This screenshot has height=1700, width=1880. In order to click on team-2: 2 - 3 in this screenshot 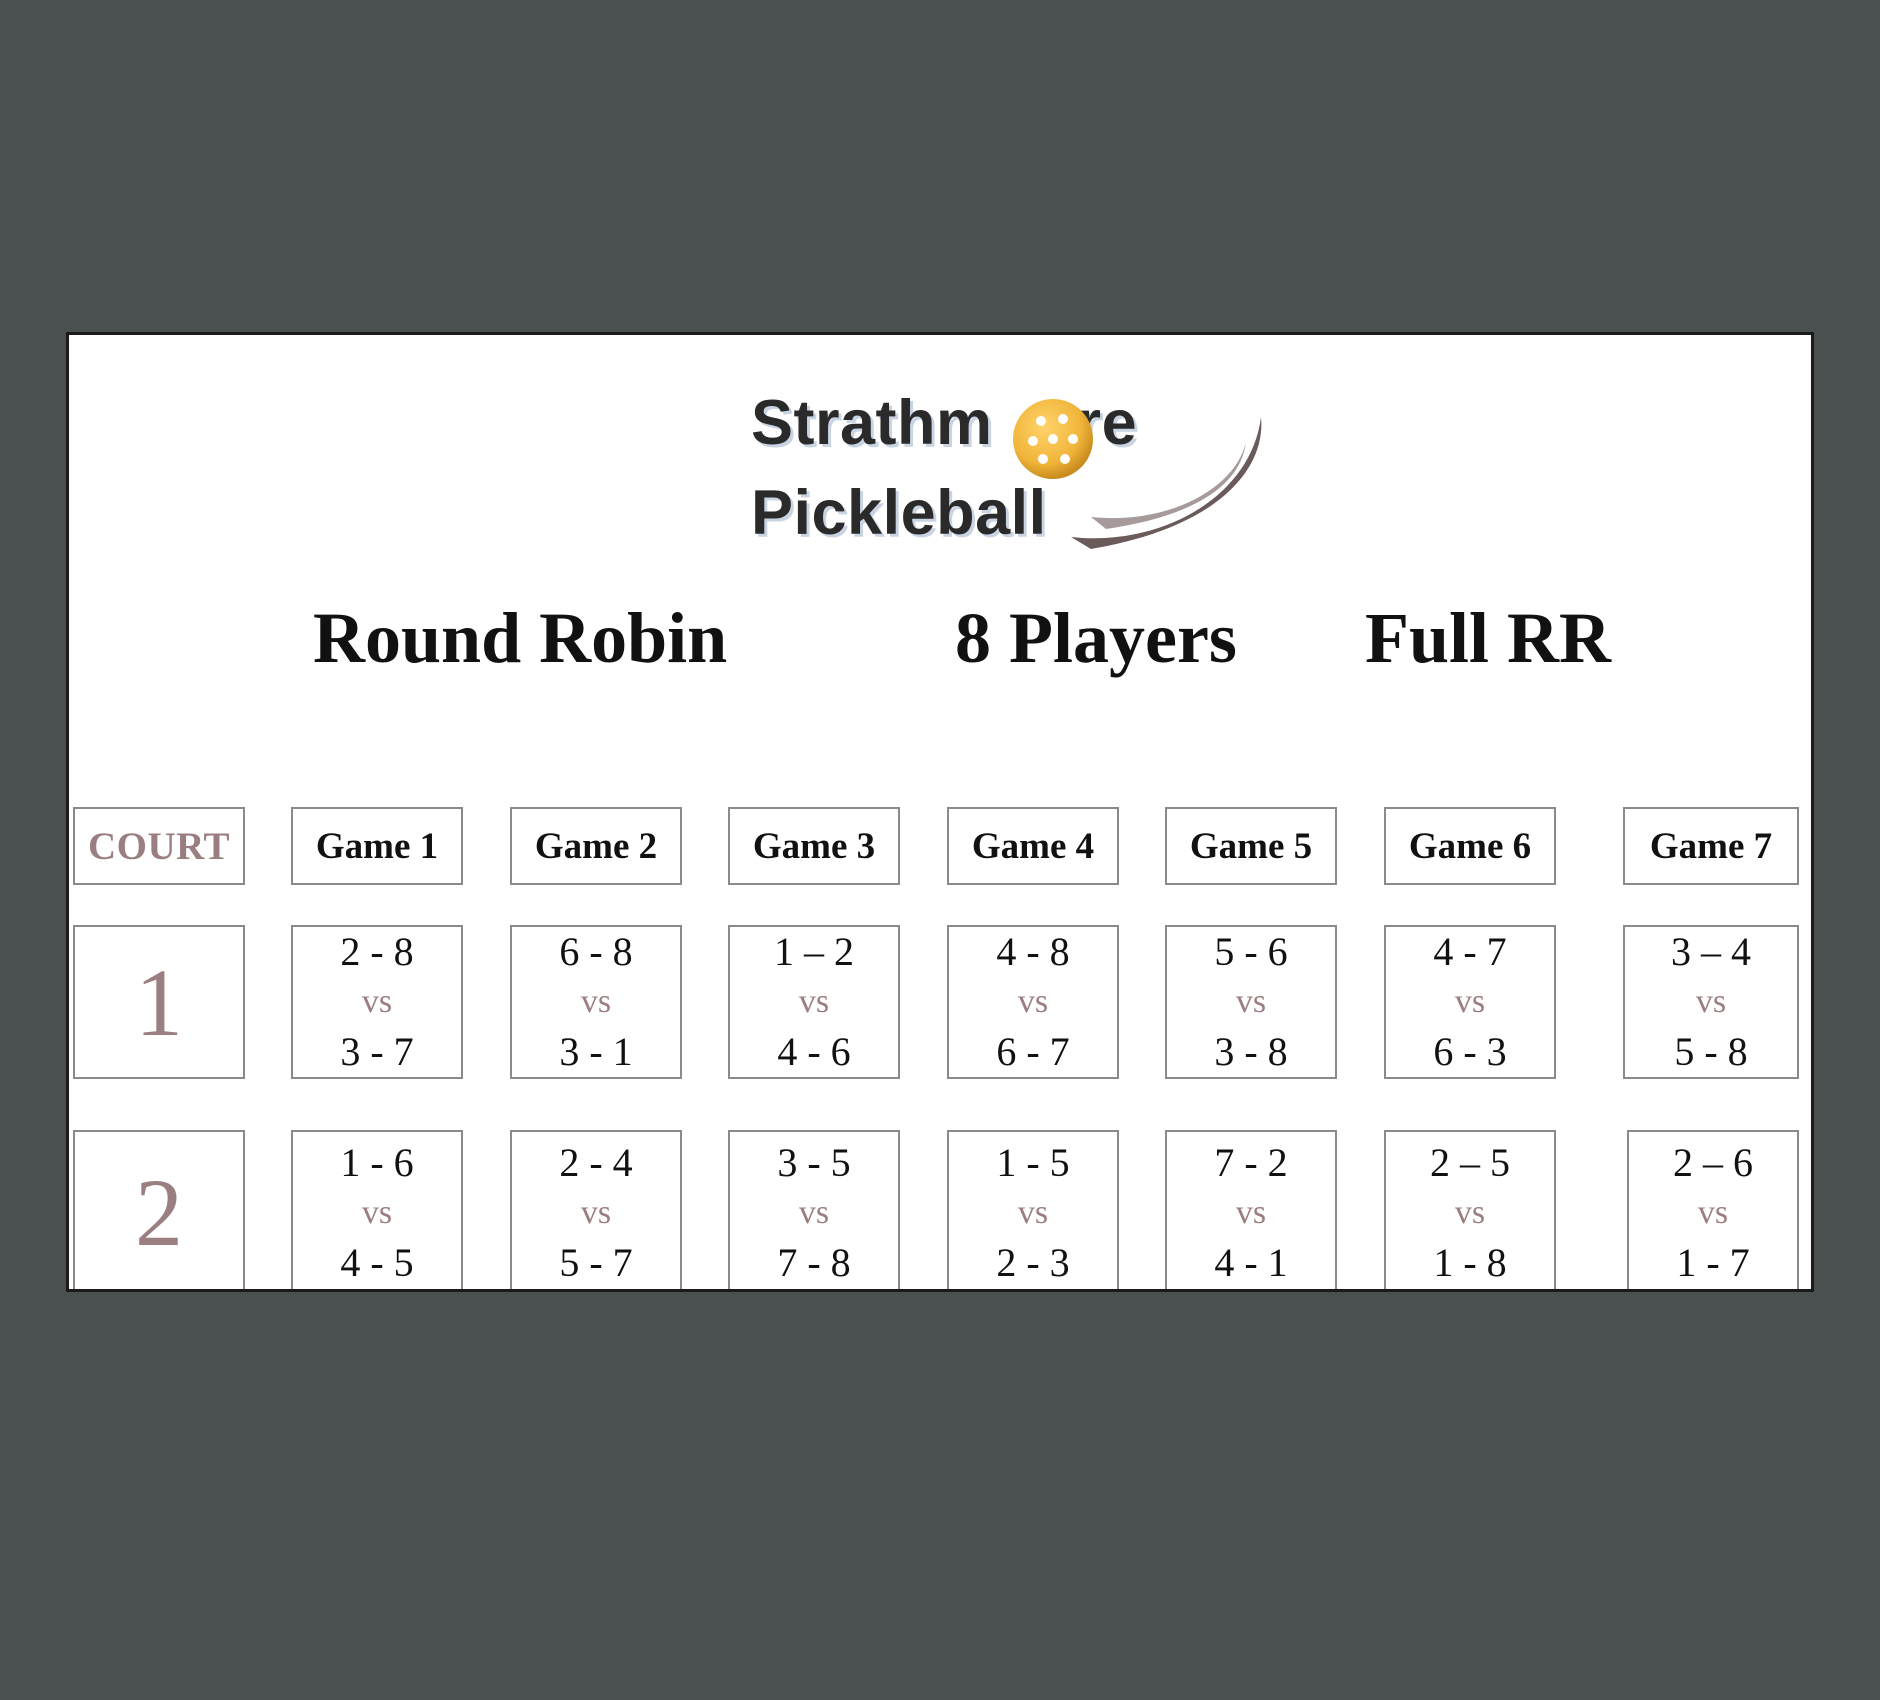, I will do `click(1033, 1262)`.